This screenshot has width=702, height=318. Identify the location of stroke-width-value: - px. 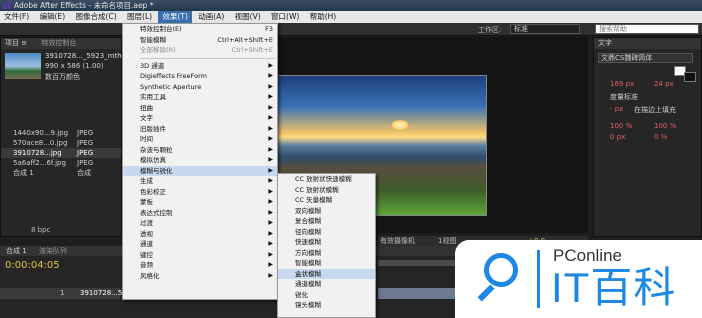
(616, 109).